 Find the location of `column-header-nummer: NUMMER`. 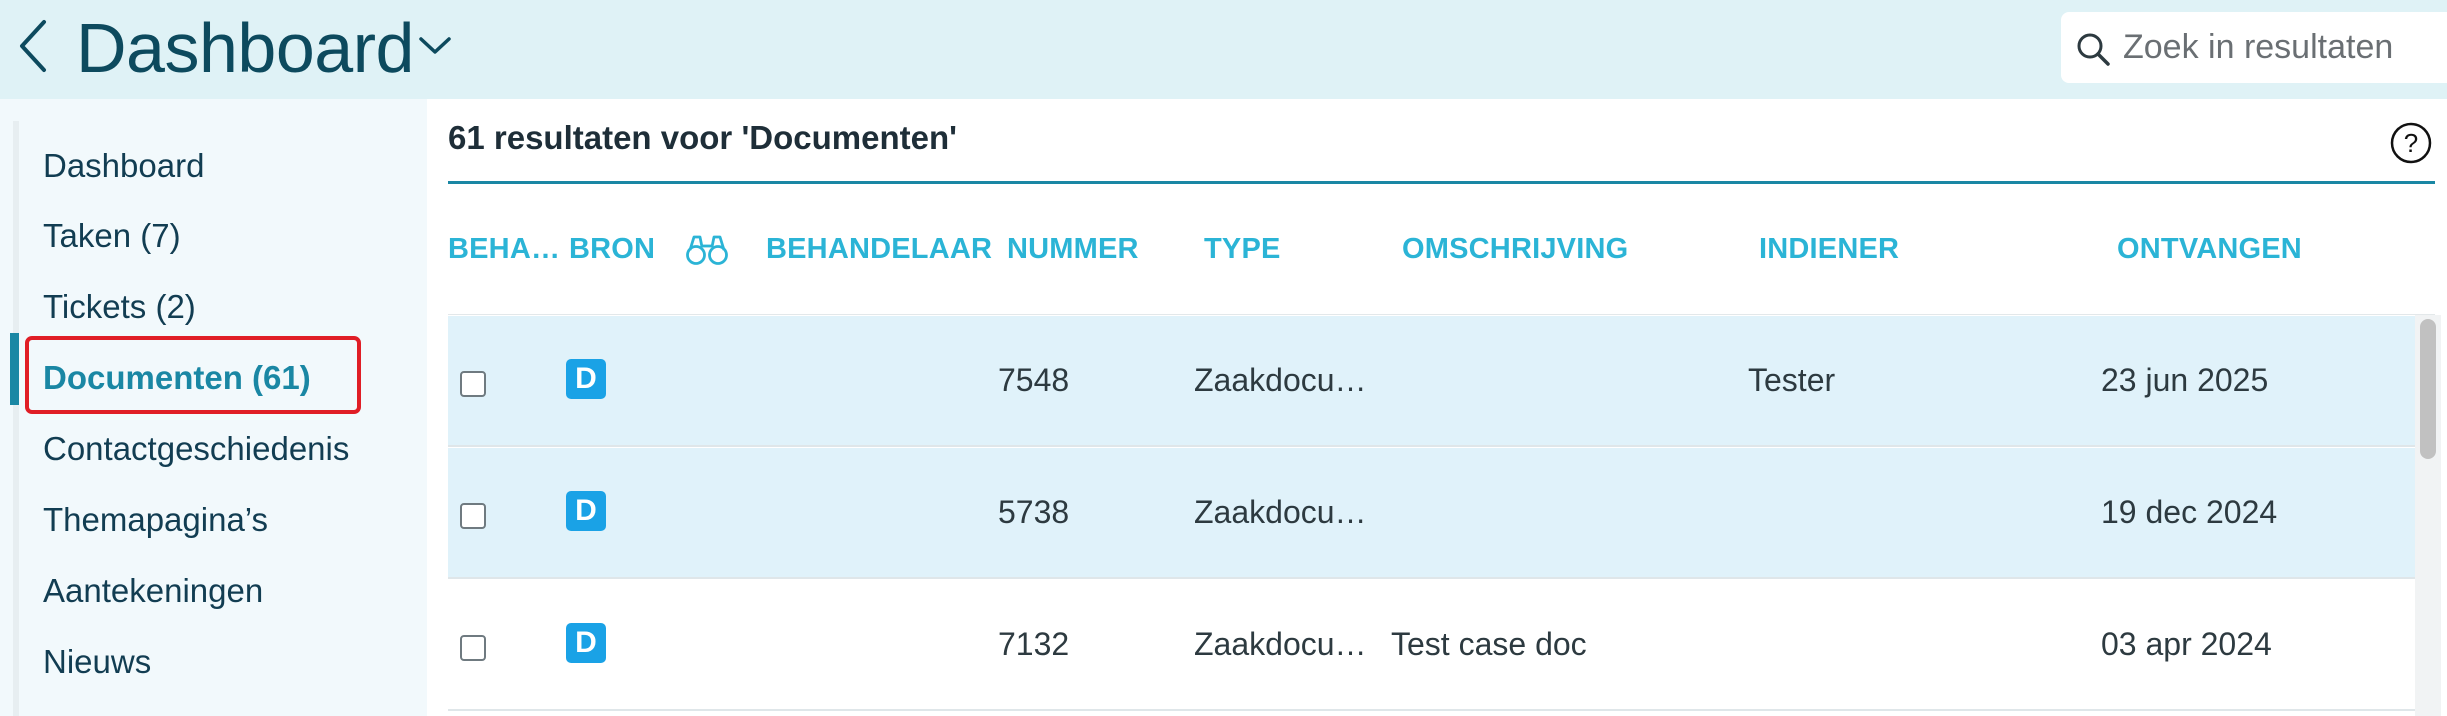

column-header-nummer: NUMMER is located at coordinates (1073, 249).